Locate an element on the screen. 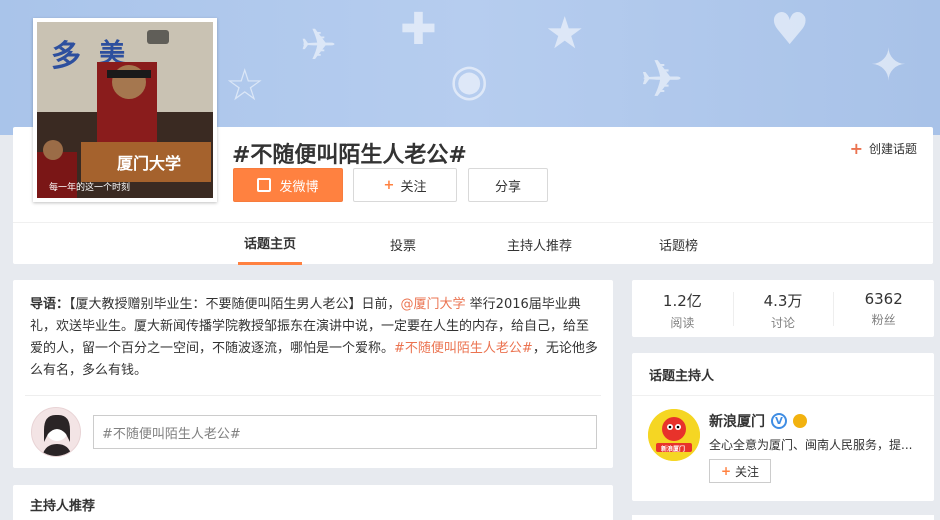 The image size is (940, 520). host-logo-image is located at coordinates (674, 435).